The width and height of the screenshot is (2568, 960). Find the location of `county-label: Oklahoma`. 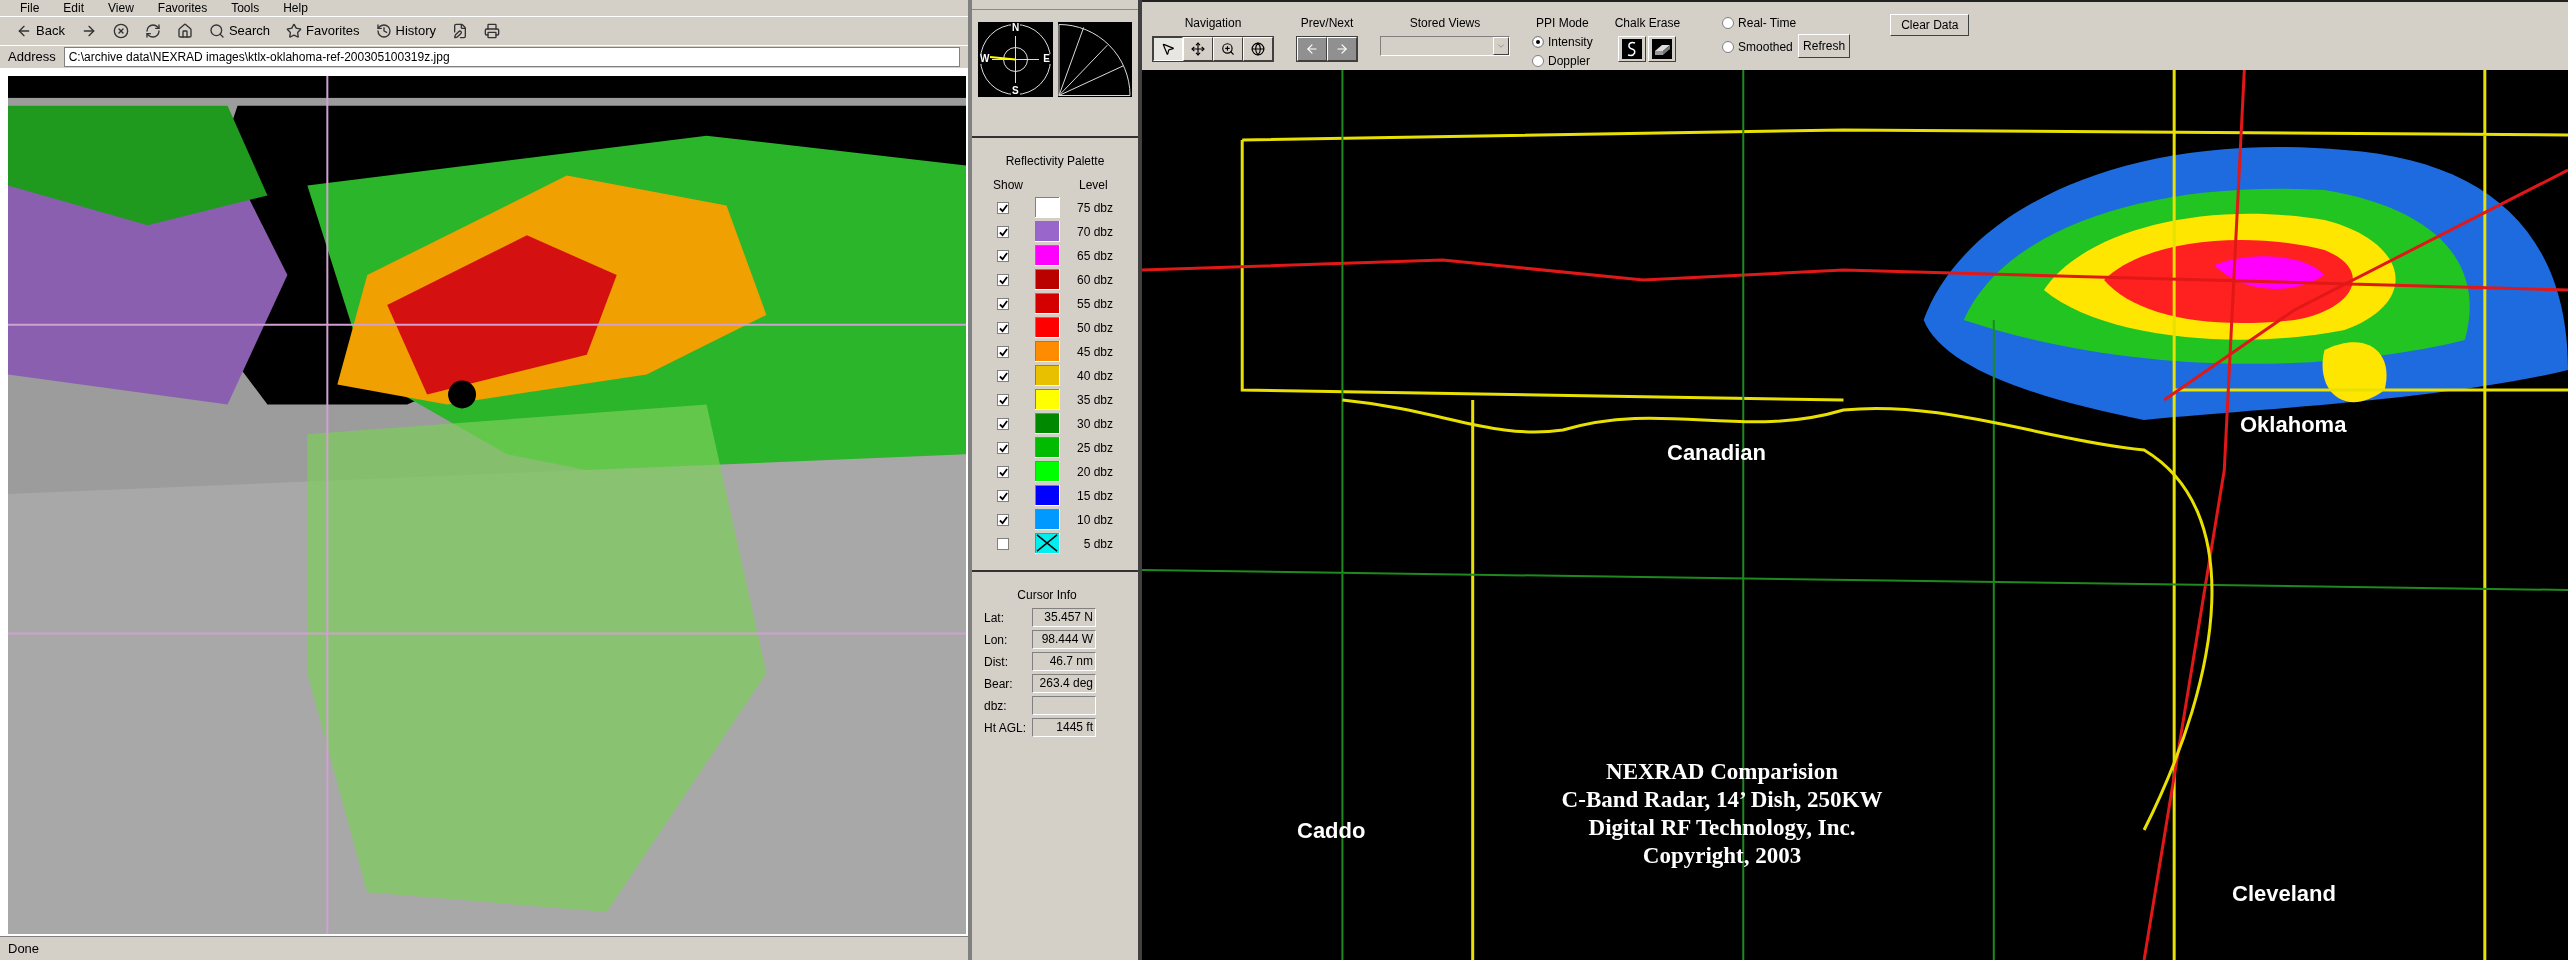

county-label: Oklahoma is located at coordinates (2293, 425).